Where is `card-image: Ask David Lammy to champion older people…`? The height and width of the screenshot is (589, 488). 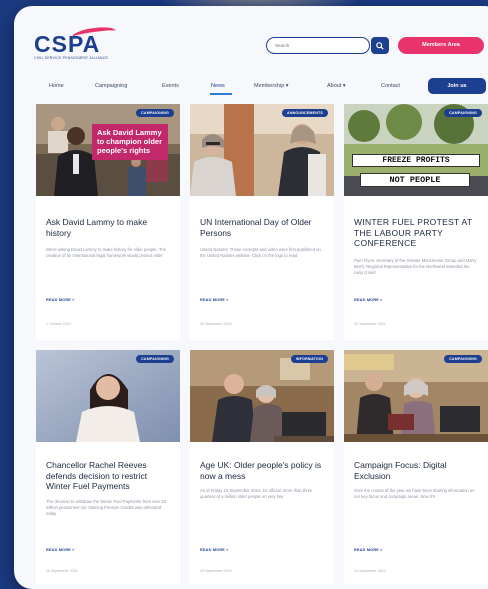
card-image: Ask David Lammy to champion older people… is located at coordinates (108, 150).